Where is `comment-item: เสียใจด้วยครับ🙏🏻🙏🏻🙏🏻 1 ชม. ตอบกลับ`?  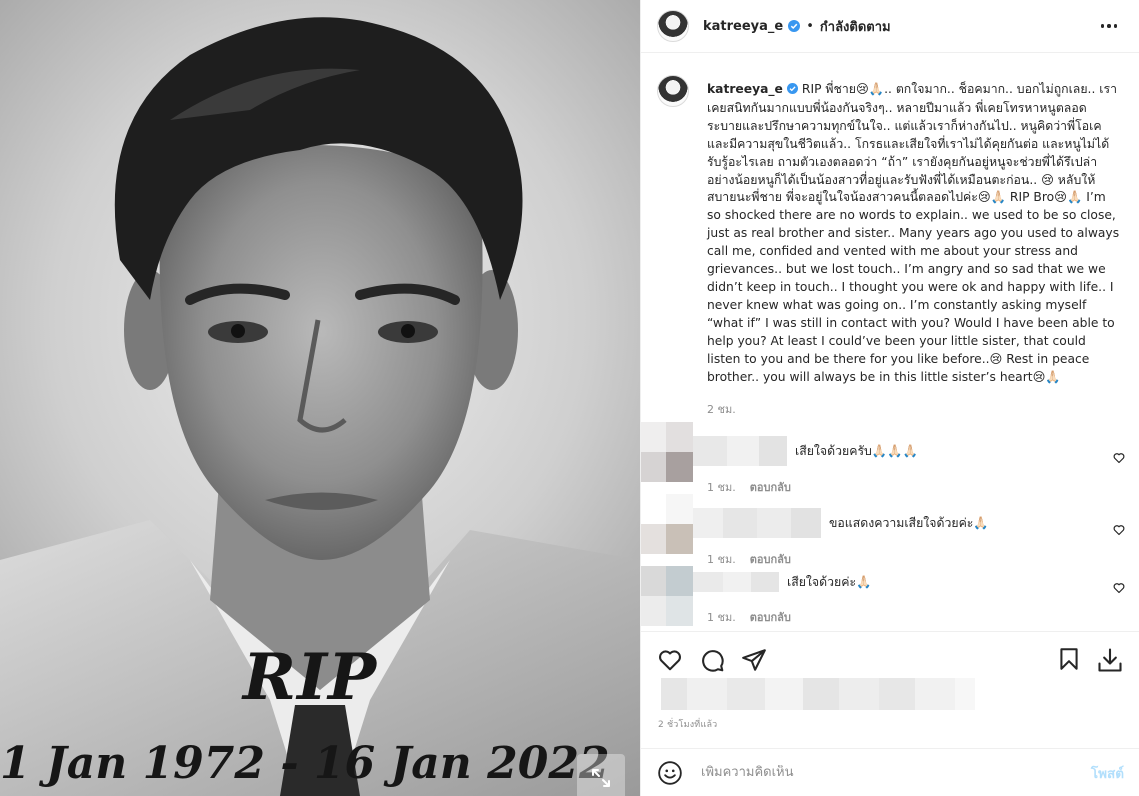
comment-item: เสียใจด้วยครับ🙏🏻🙏🏻🙏🏻 1 ชม. ตอบกลับ is located at coordinates (890, 458).